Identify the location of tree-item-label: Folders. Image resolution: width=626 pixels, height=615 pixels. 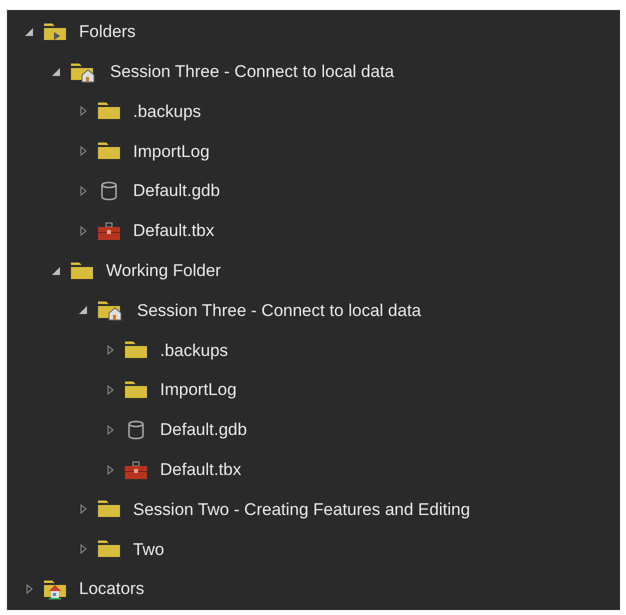
(107, 32).